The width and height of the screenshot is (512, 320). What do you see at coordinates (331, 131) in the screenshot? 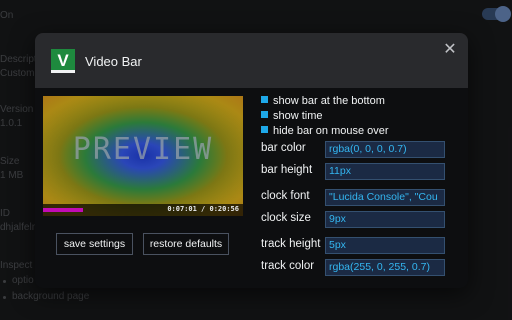
I see `option-label: hide bar on mouse over` at bounding box center [331, 131].